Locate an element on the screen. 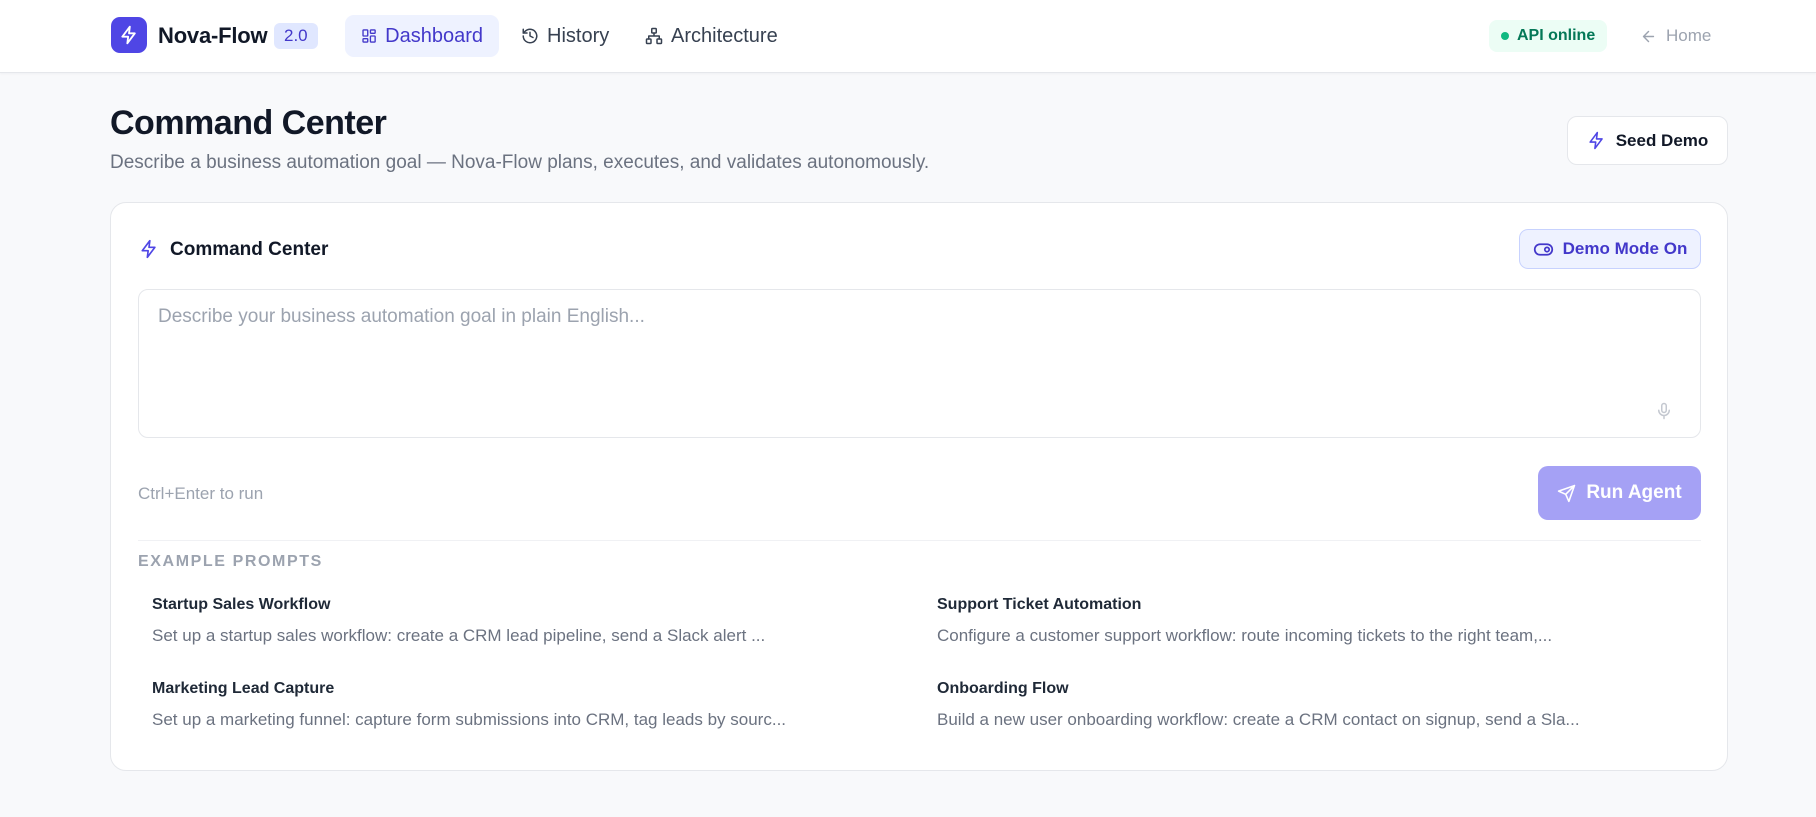 This screenshot has width=1816, height=817. send-icon is located at coordinates (1567, 493).